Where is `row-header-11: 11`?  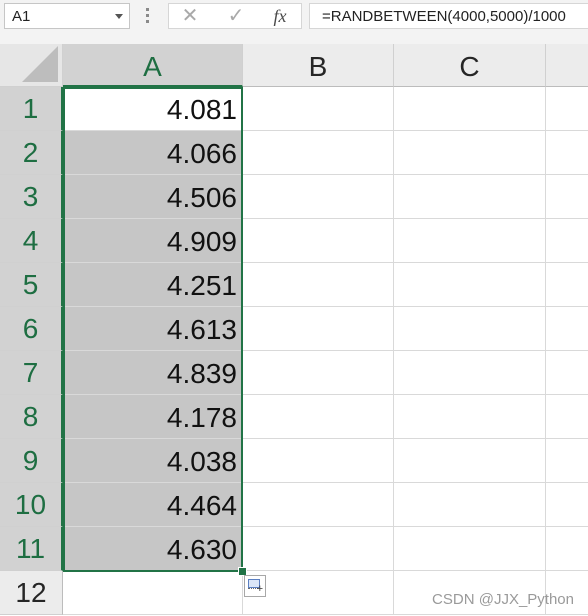
row-header-11: 11 is located at coordinates (31, 549).